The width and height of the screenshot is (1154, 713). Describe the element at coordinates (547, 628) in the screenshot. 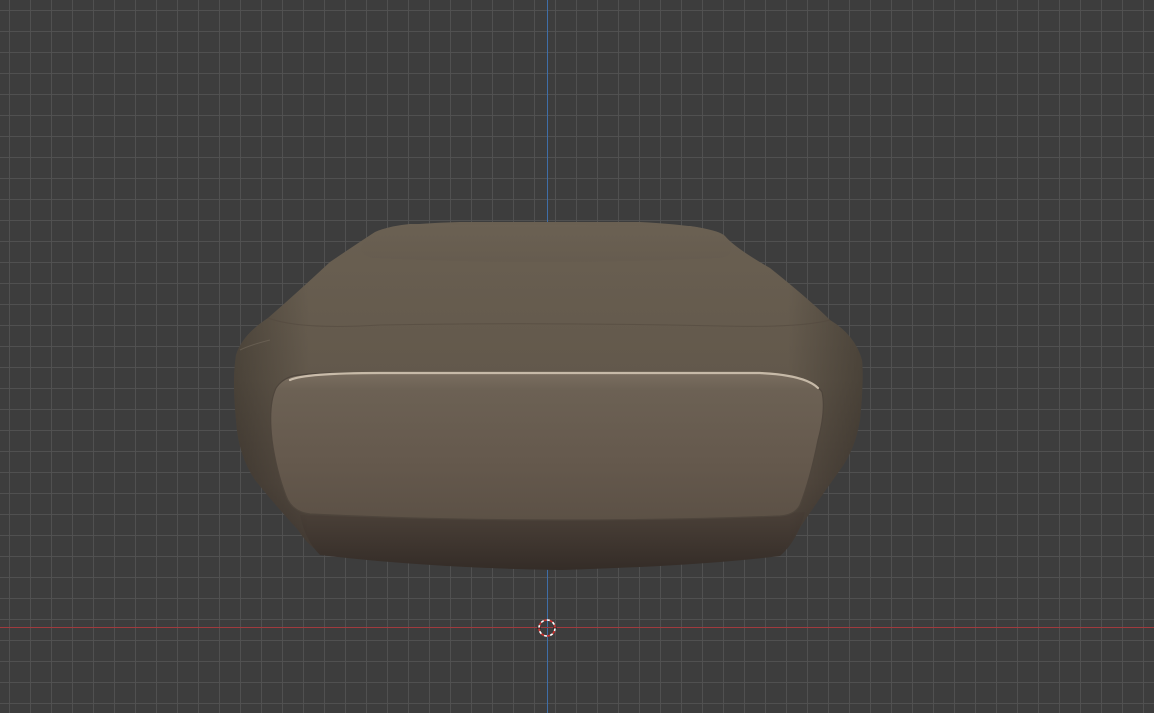

I see `3d-cursor-icon` at that location.